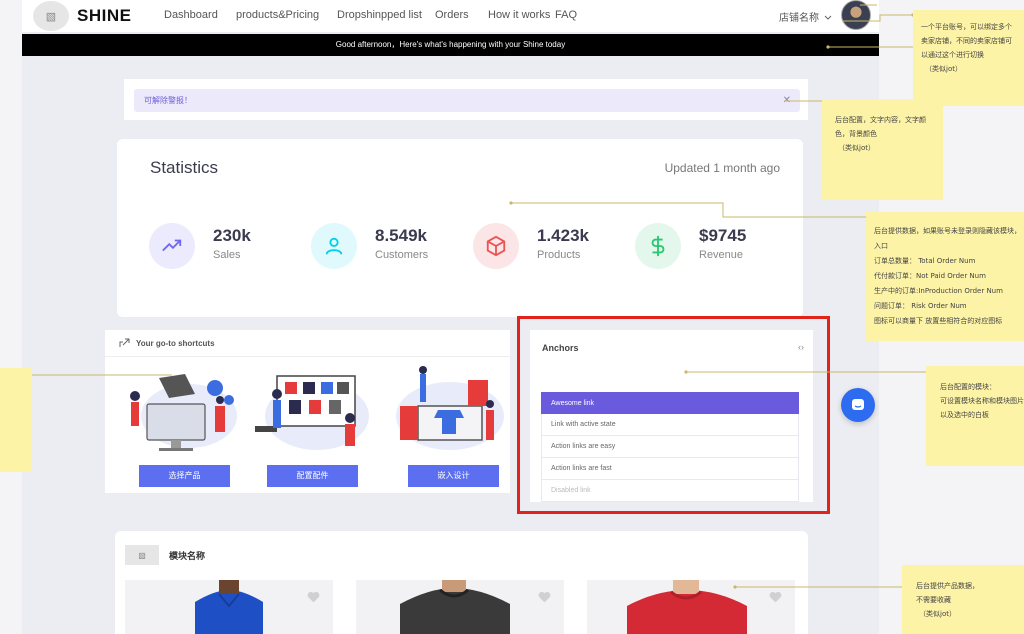 The image size is (1024, 634). What do you see at coordinates (787, 100) in the screenshot?
I see `close-icon: ✕` at bounding box center [787, 100].